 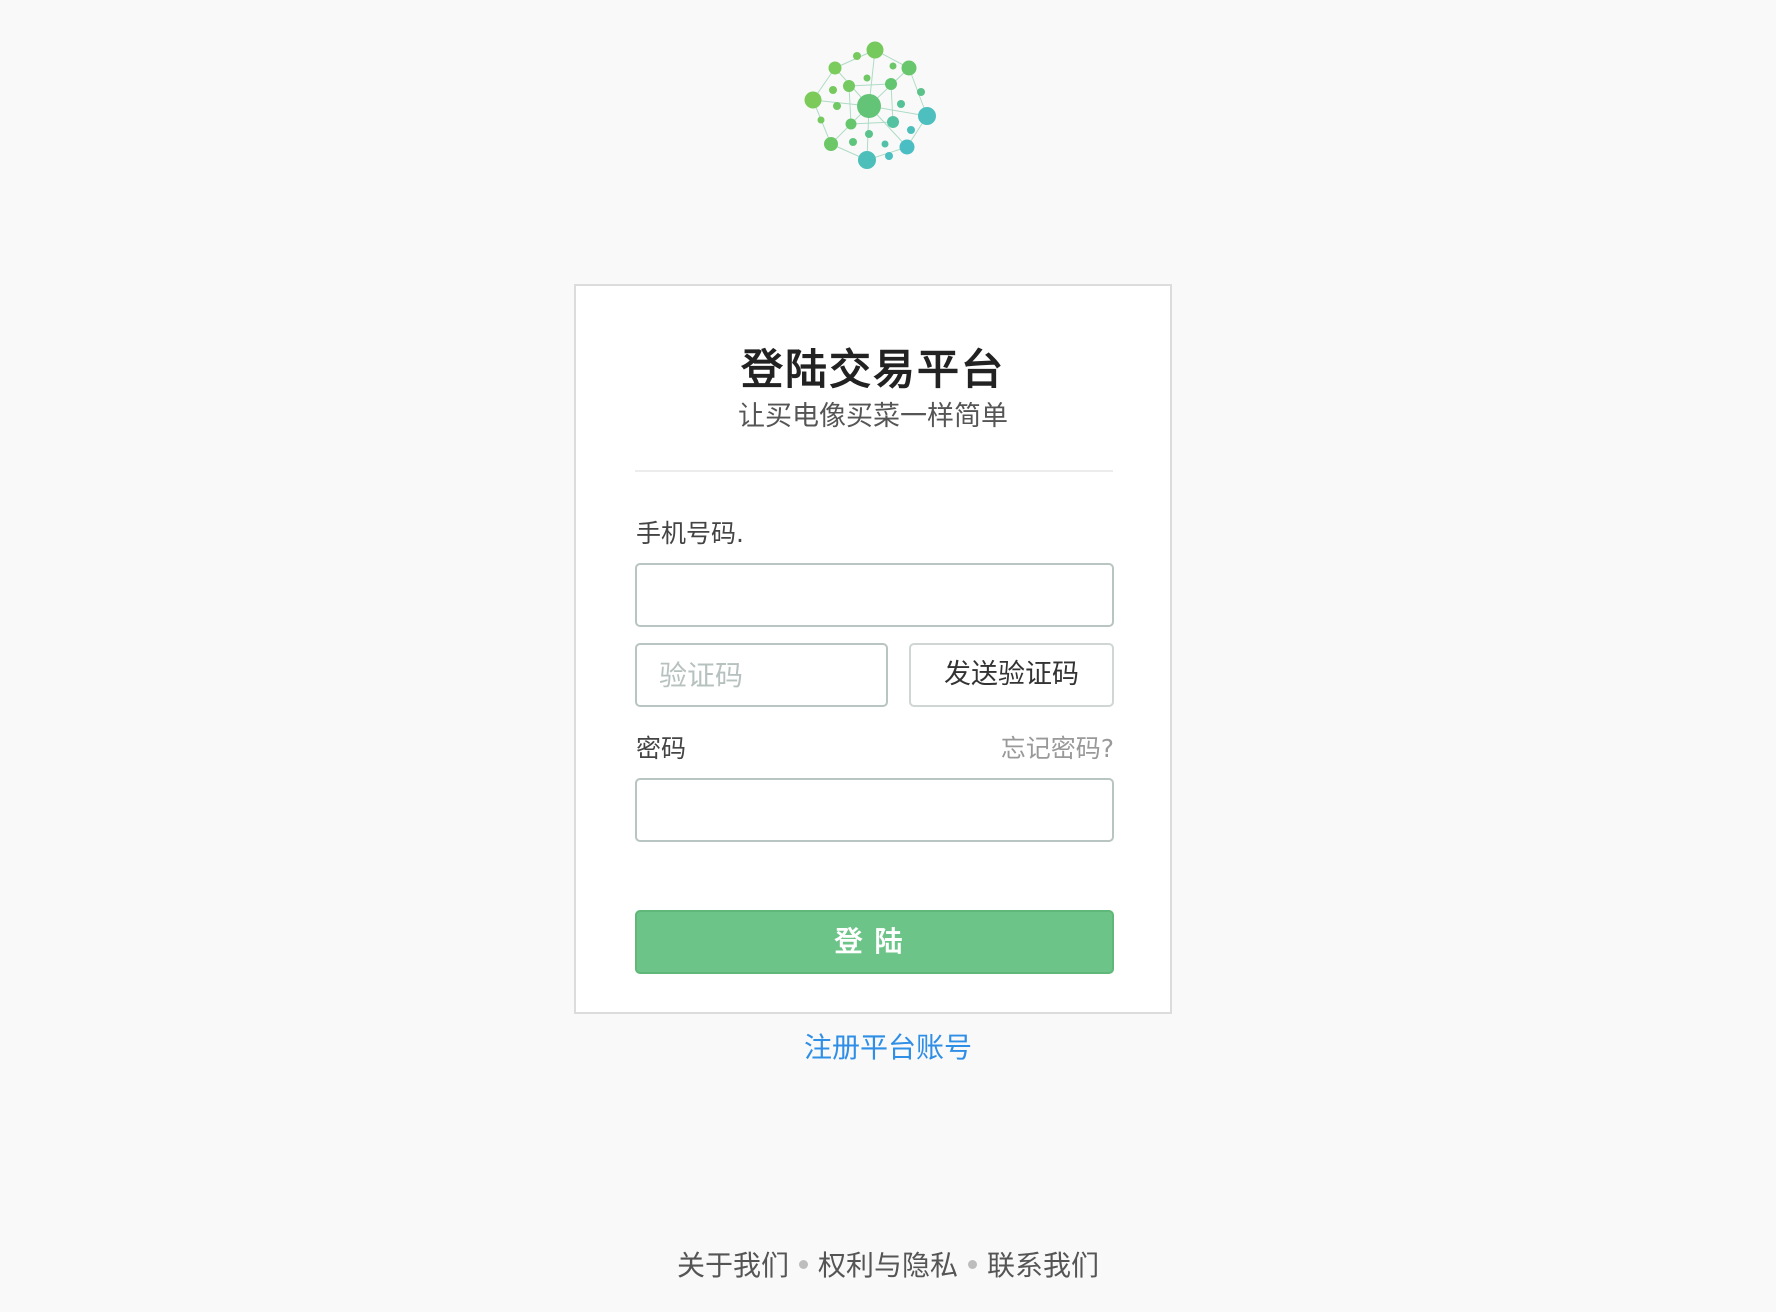 I want to click on footer-link-privacy: 权利与隐私, so click(x=888, y=1265).